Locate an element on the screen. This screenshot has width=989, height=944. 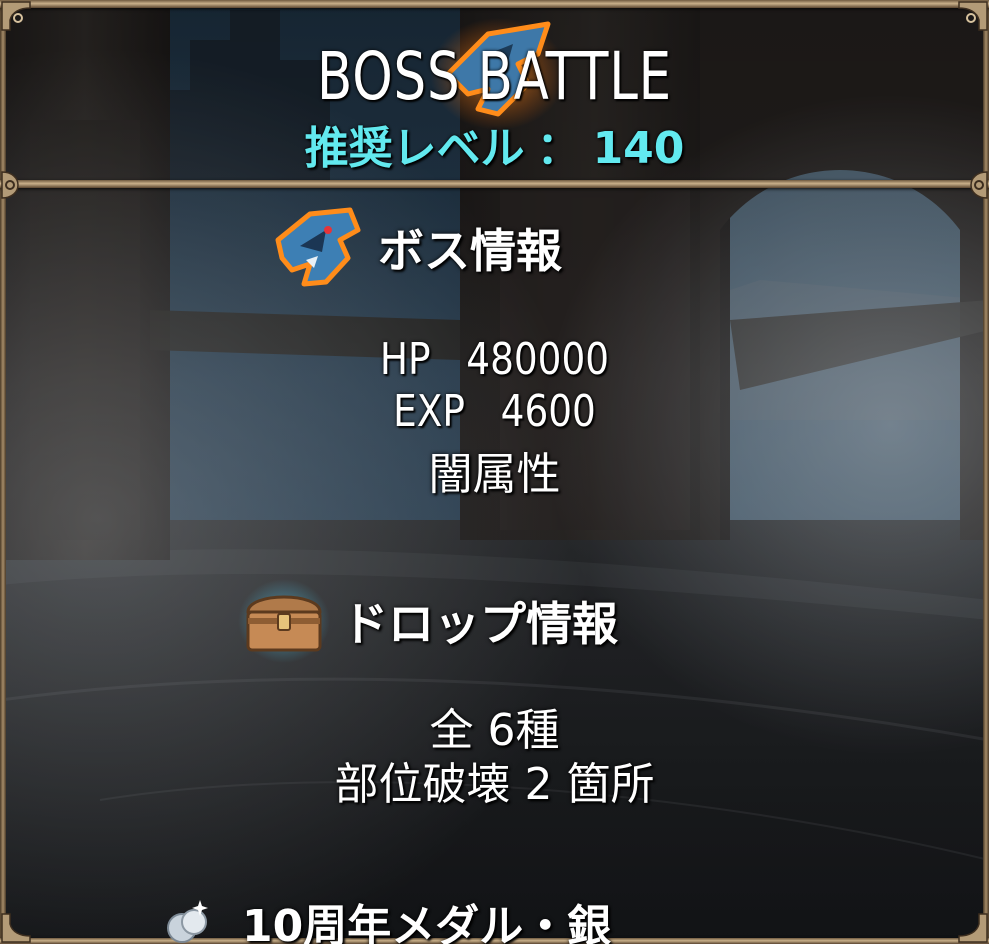
drop-item-name: 10周年メダル・銀 is located at coordinates (427, 922).